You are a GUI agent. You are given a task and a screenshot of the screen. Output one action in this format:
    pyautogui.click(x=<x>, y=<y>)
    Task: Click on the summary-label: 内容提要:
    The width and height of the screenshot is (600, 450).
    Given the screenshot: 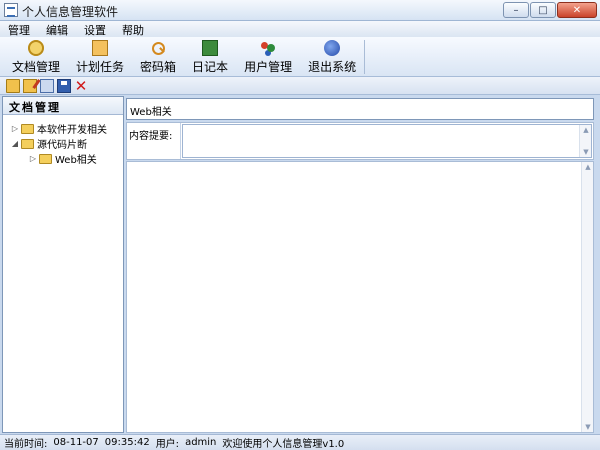 What is the action you would take?
    pyautogui.click(x=154, y=141)
    